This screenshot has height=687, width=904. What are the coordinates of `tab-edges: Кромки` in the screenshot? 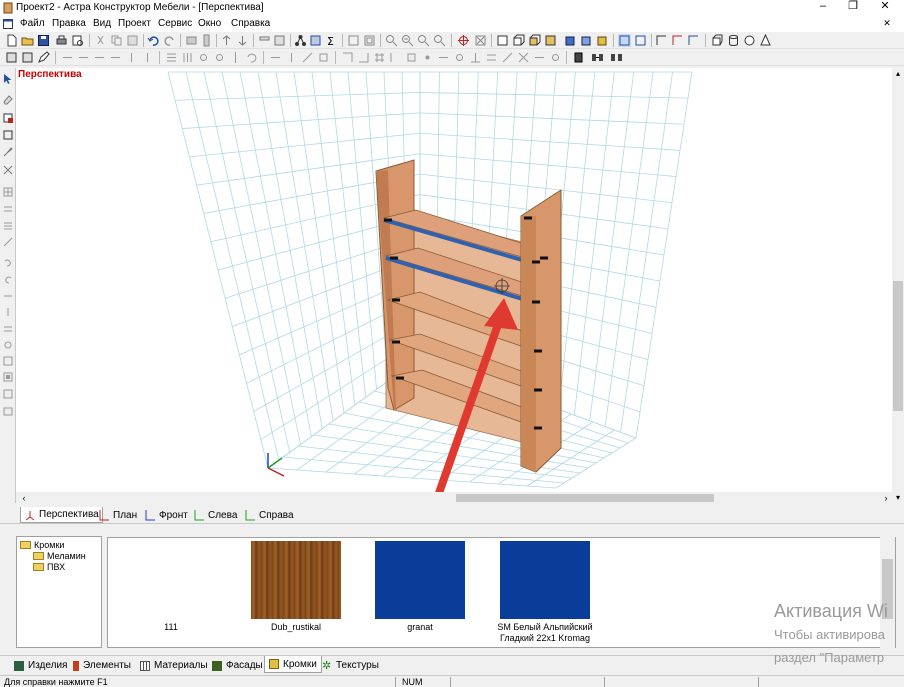 It's located at (293, 664).